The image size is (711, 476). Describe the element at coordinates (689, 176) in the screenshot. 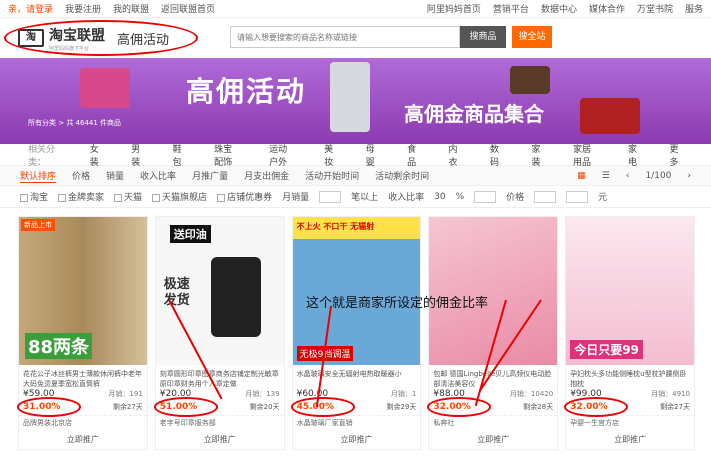

I see `next-page-icon: ›` at that location.